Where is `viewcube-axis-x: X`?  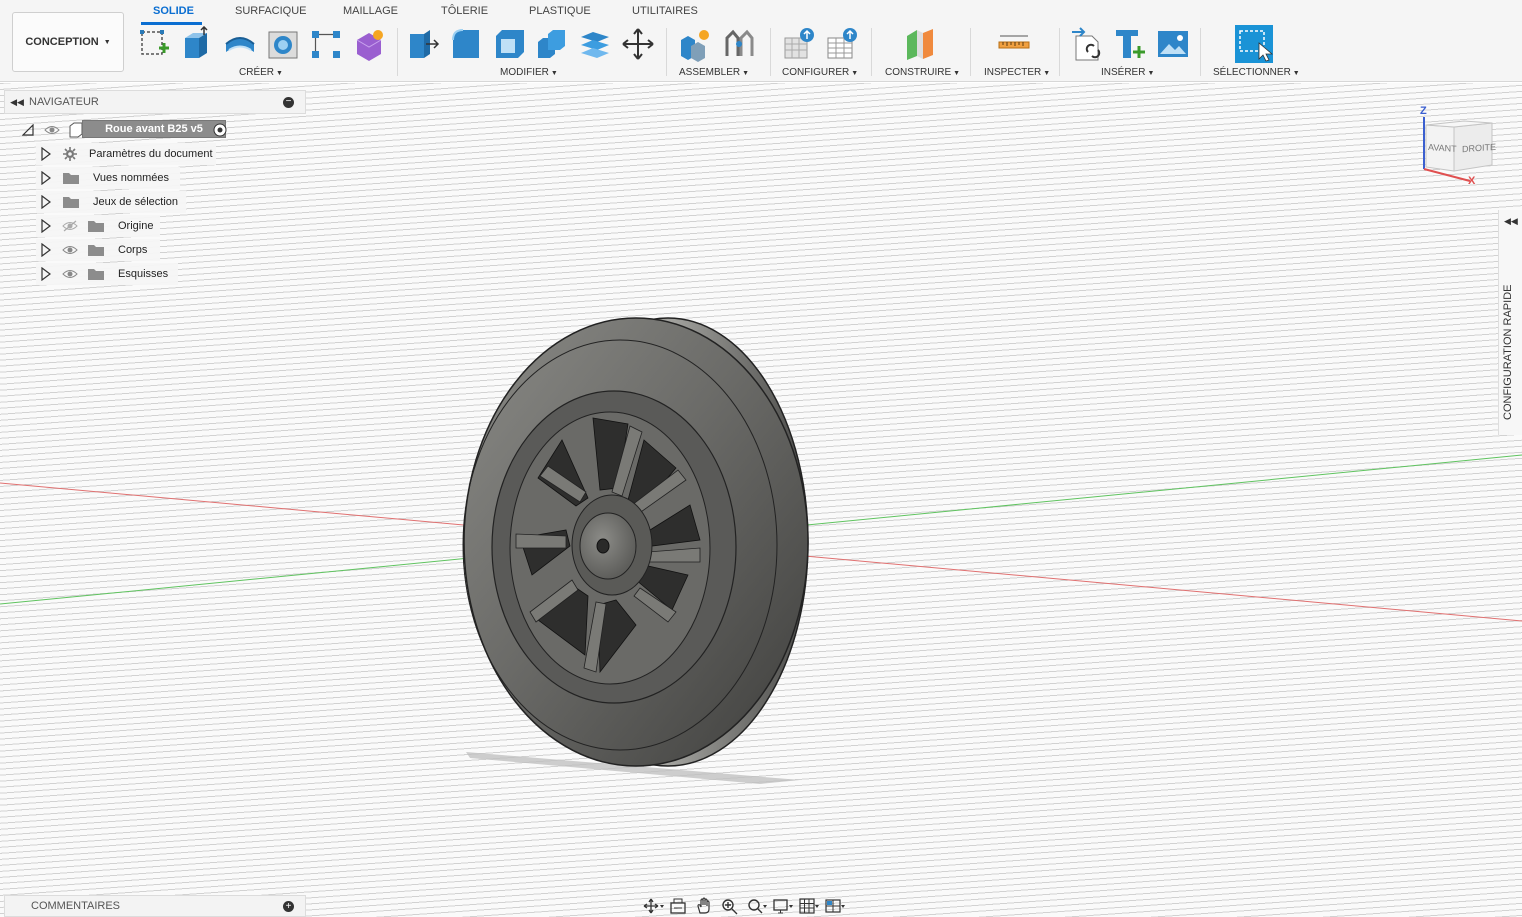
viewcube-axis-x: X is located at coordinates (1472, 181).